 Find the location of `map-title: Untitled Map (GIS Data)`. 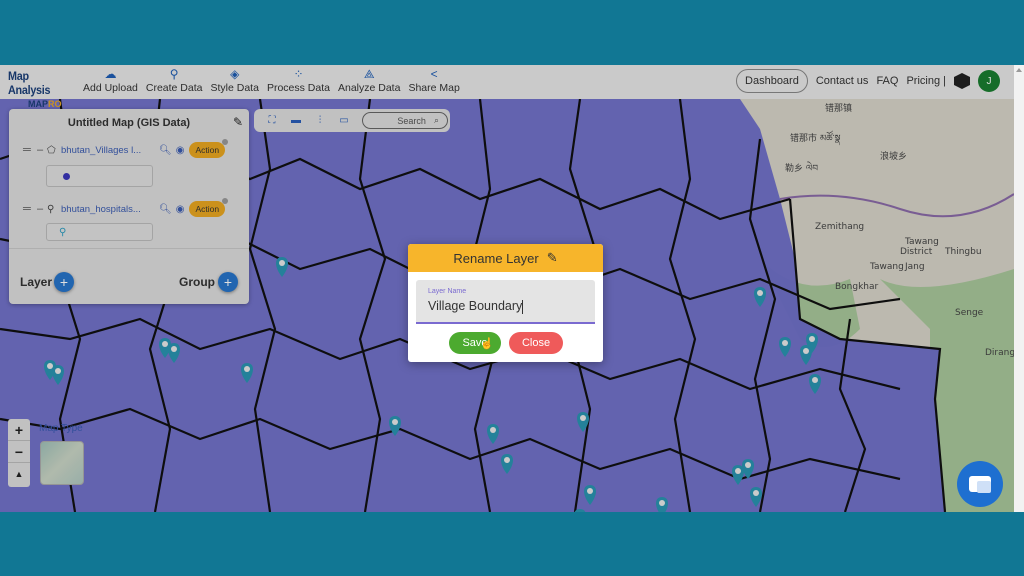

map-title: Untitled Map (GIS Data) is located at coordinates (129, 123).